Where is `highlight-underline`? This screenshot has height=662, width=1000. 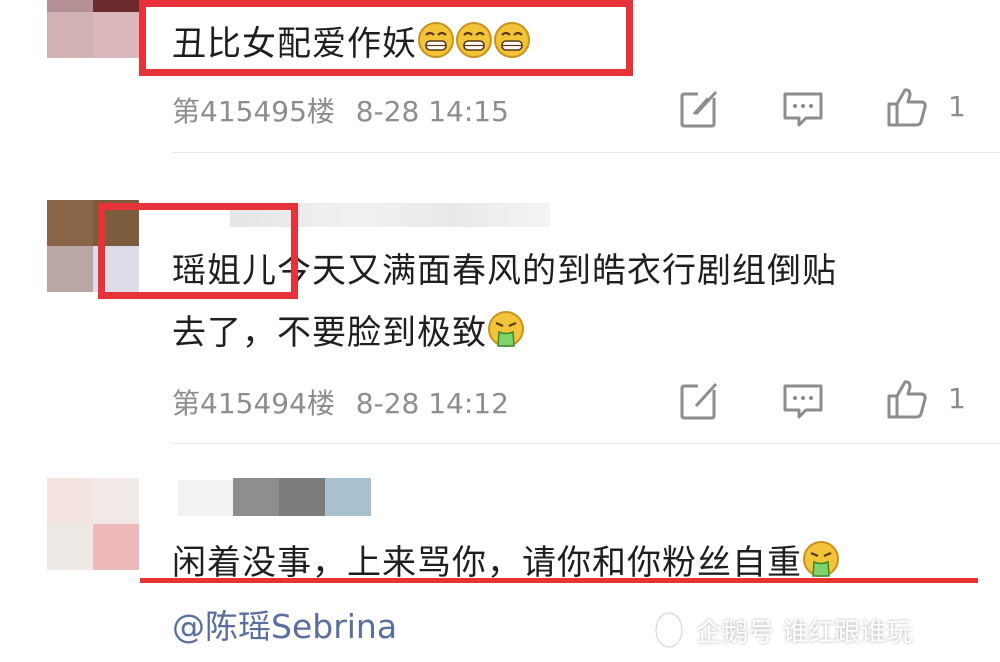 highlight-underline is located at coordinates (559, 580).